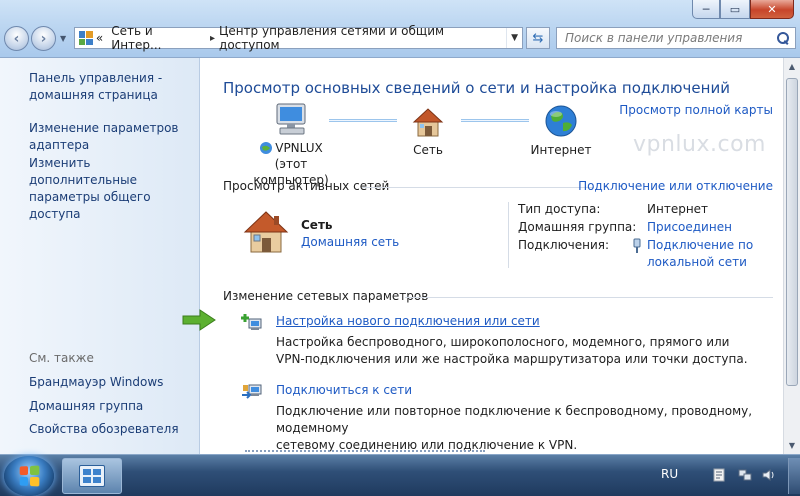 Image resolution: width=800 pixels, height=496 pixels. What do you see at coordinates (559, 209) in the screenshot?
I see `access-type-label: Тип доступа:` at bounding box center [559, 209].